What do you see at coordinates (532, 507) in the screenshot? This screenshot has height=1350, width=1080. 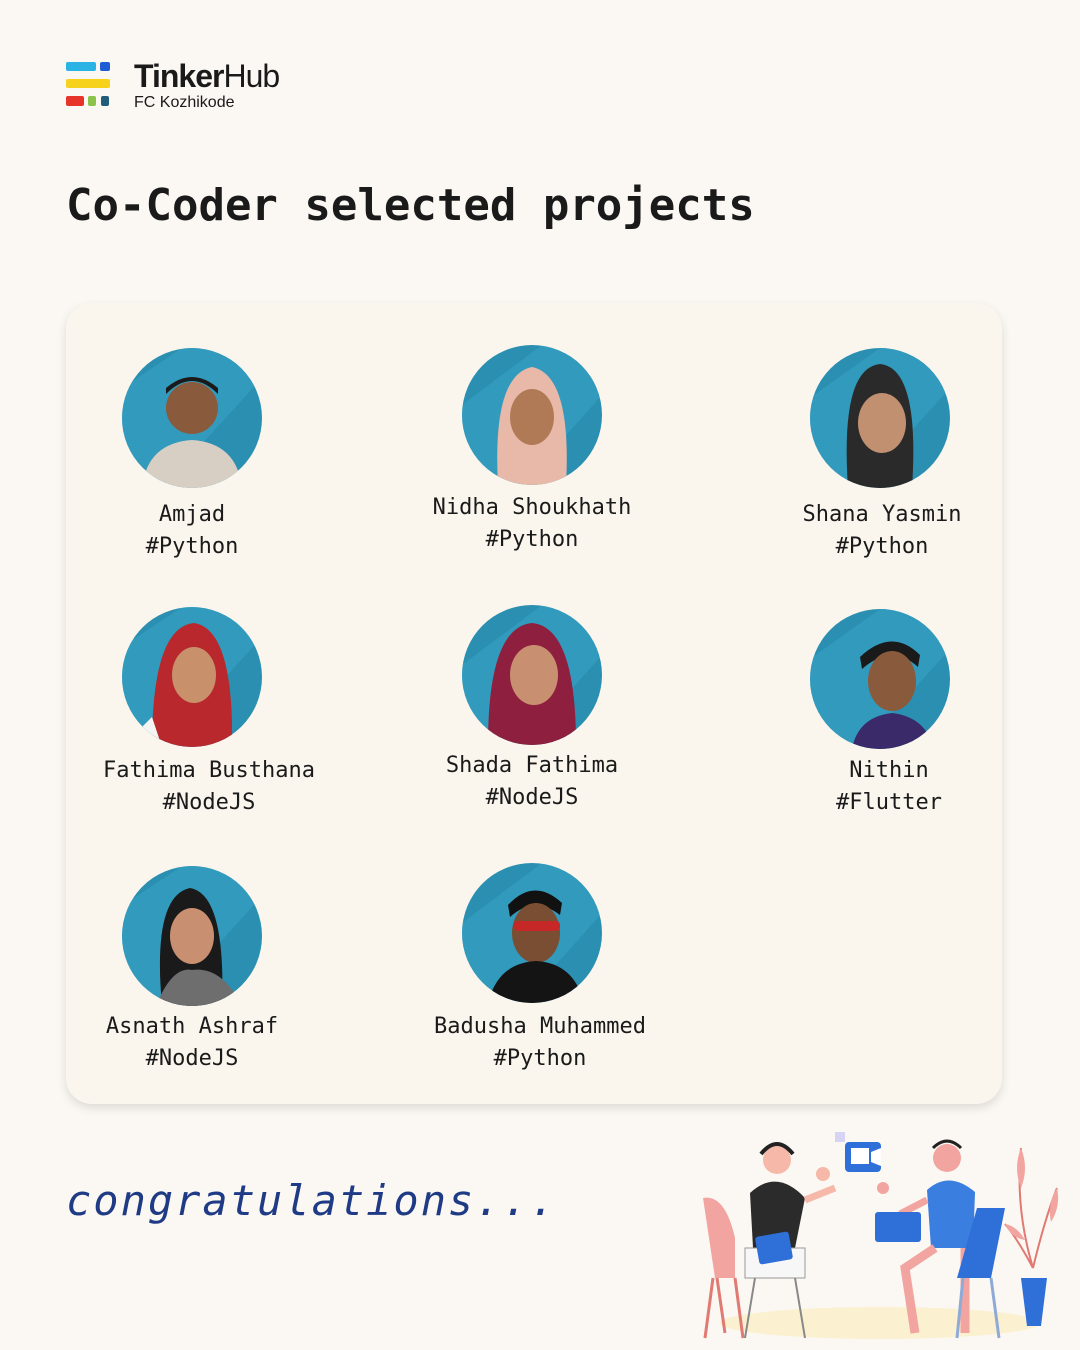 I see `member-name: Nidha Shoukhath` at bounding box center [532, 507].